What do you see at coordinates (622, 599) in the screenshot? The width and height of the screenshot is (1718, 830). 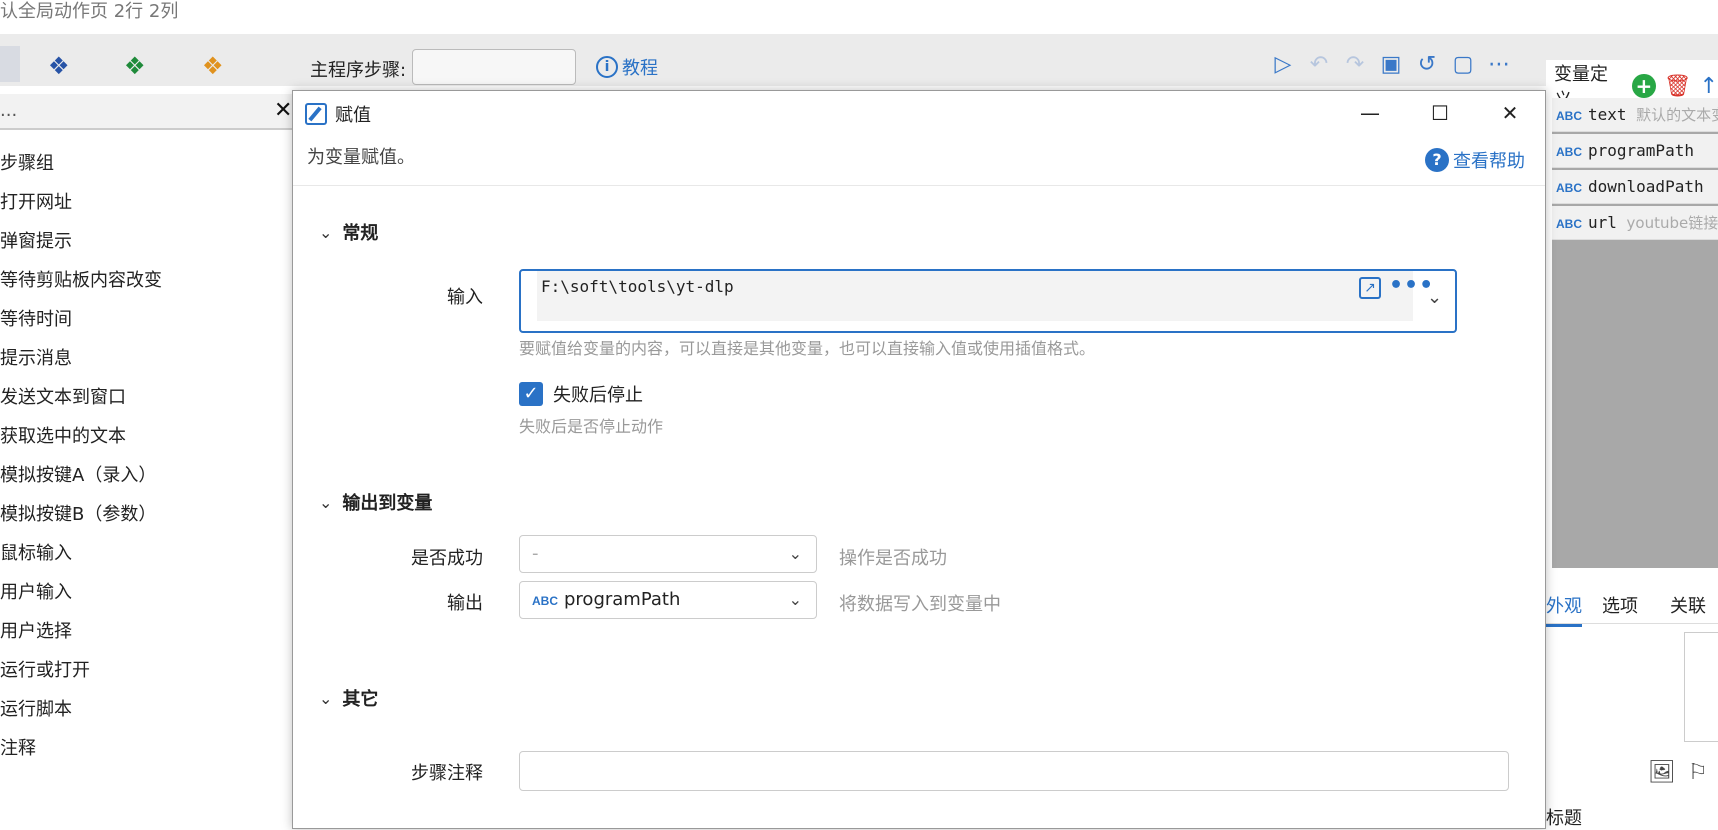 I see `output-value: programPath` at bounding box center [622, 599].